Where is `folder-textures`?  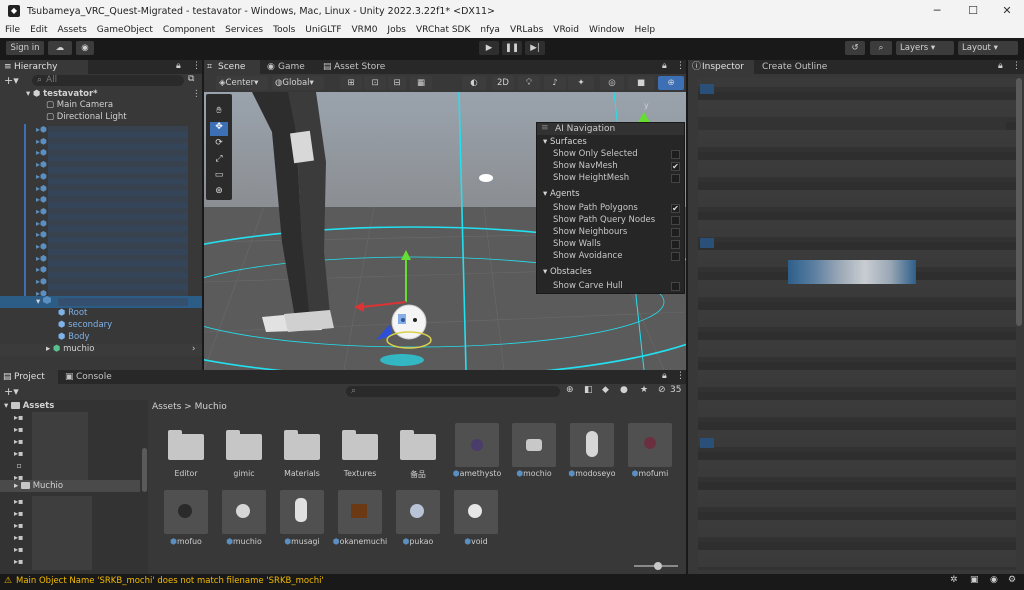
folder-textures is located at coordinates (360, 445).